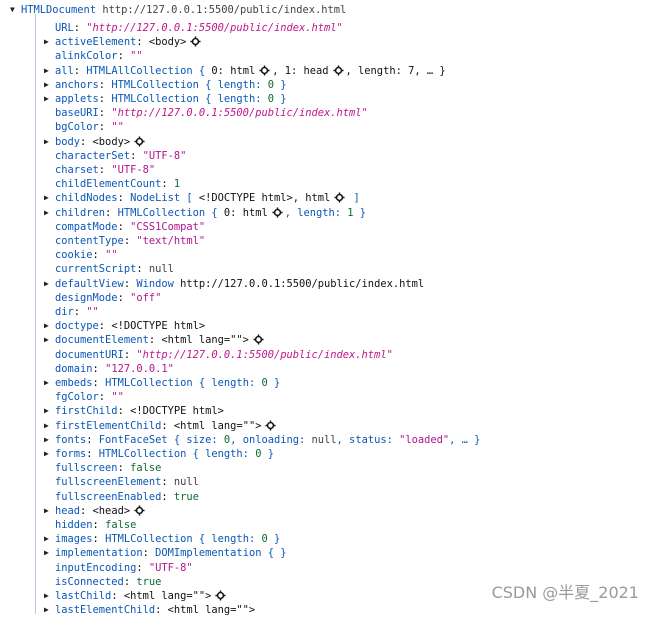  What do you see at coordinates (84, 127) in the screenshot?
I see `property-row-bgColor: ▶bgColor: ""` at bounding box center [84, 127].